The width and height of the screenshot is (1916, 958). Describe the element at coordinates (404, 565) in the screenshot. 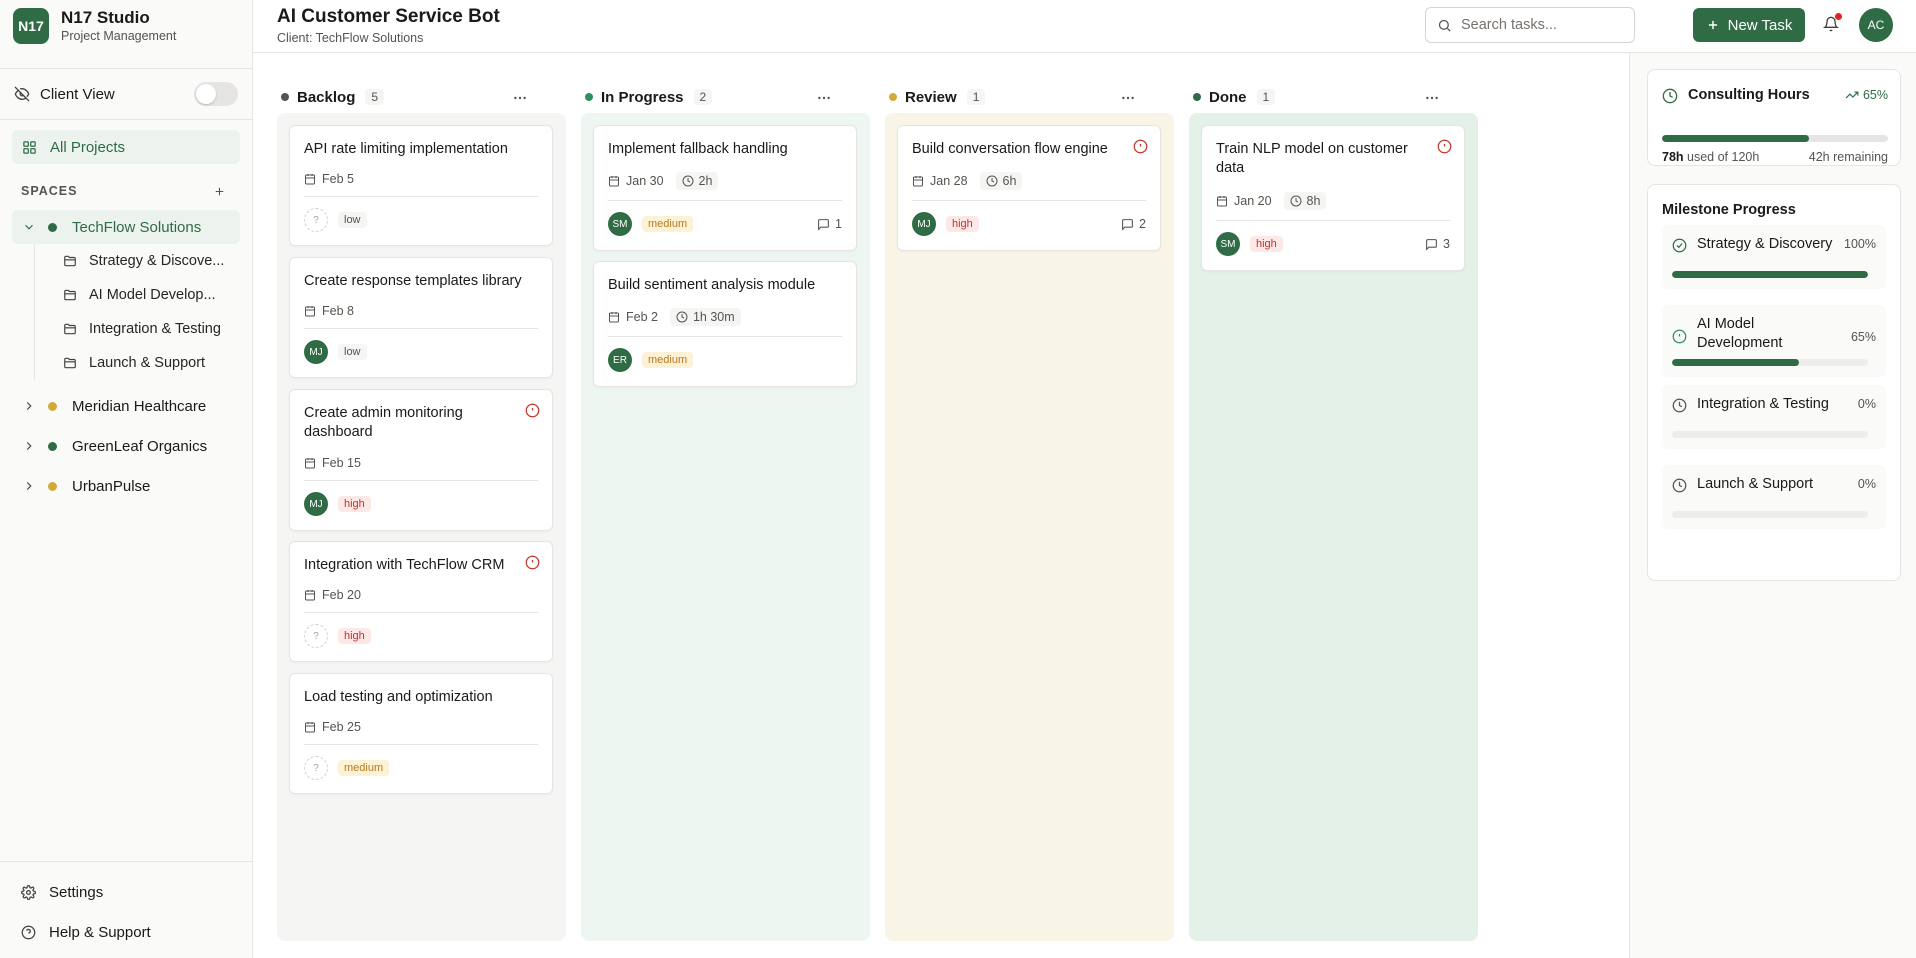

I see `task-title: Integration with TechFlow CRM` at that location.